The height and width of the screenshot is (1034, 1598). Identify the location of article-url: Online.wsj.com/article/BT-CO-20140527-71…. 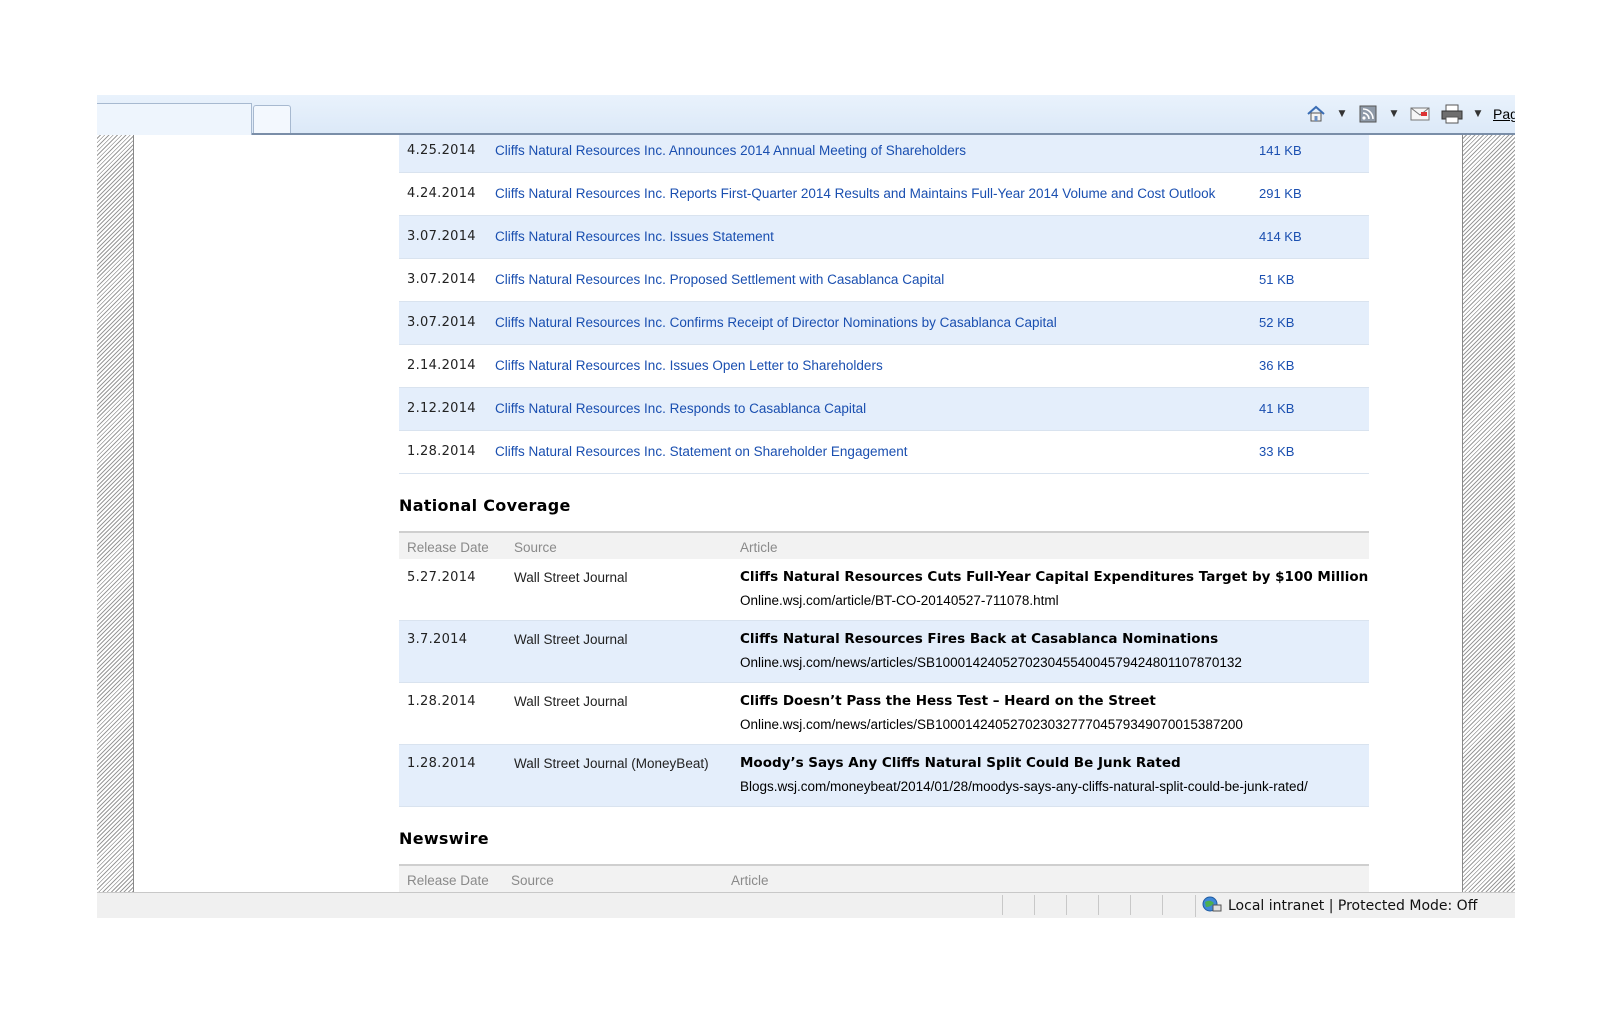
(1054, 600).